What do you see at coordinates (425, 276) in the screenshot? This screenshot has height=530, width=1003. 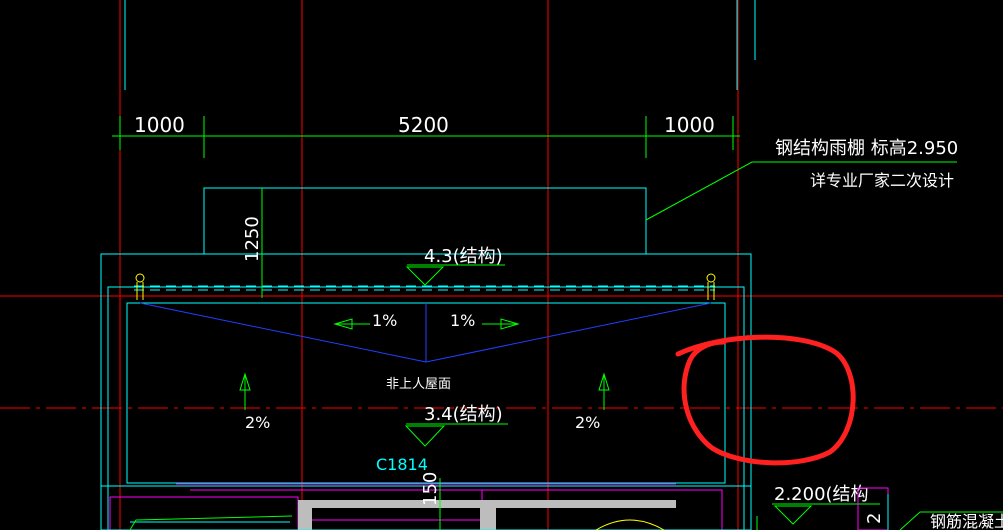 I see `elevation-top-triangle` at bounding box center [425, 276].